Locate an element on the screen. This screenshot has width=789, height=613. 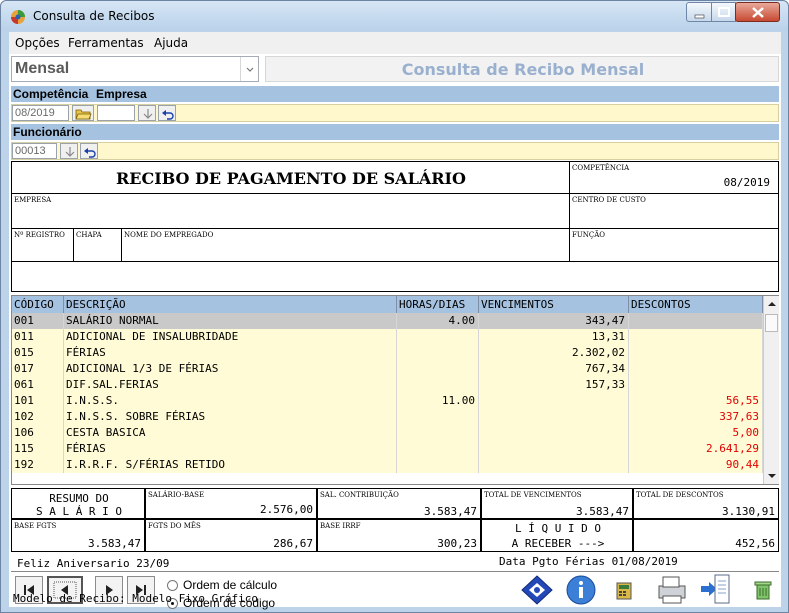
app-icon is located at coordinates (18, 17).